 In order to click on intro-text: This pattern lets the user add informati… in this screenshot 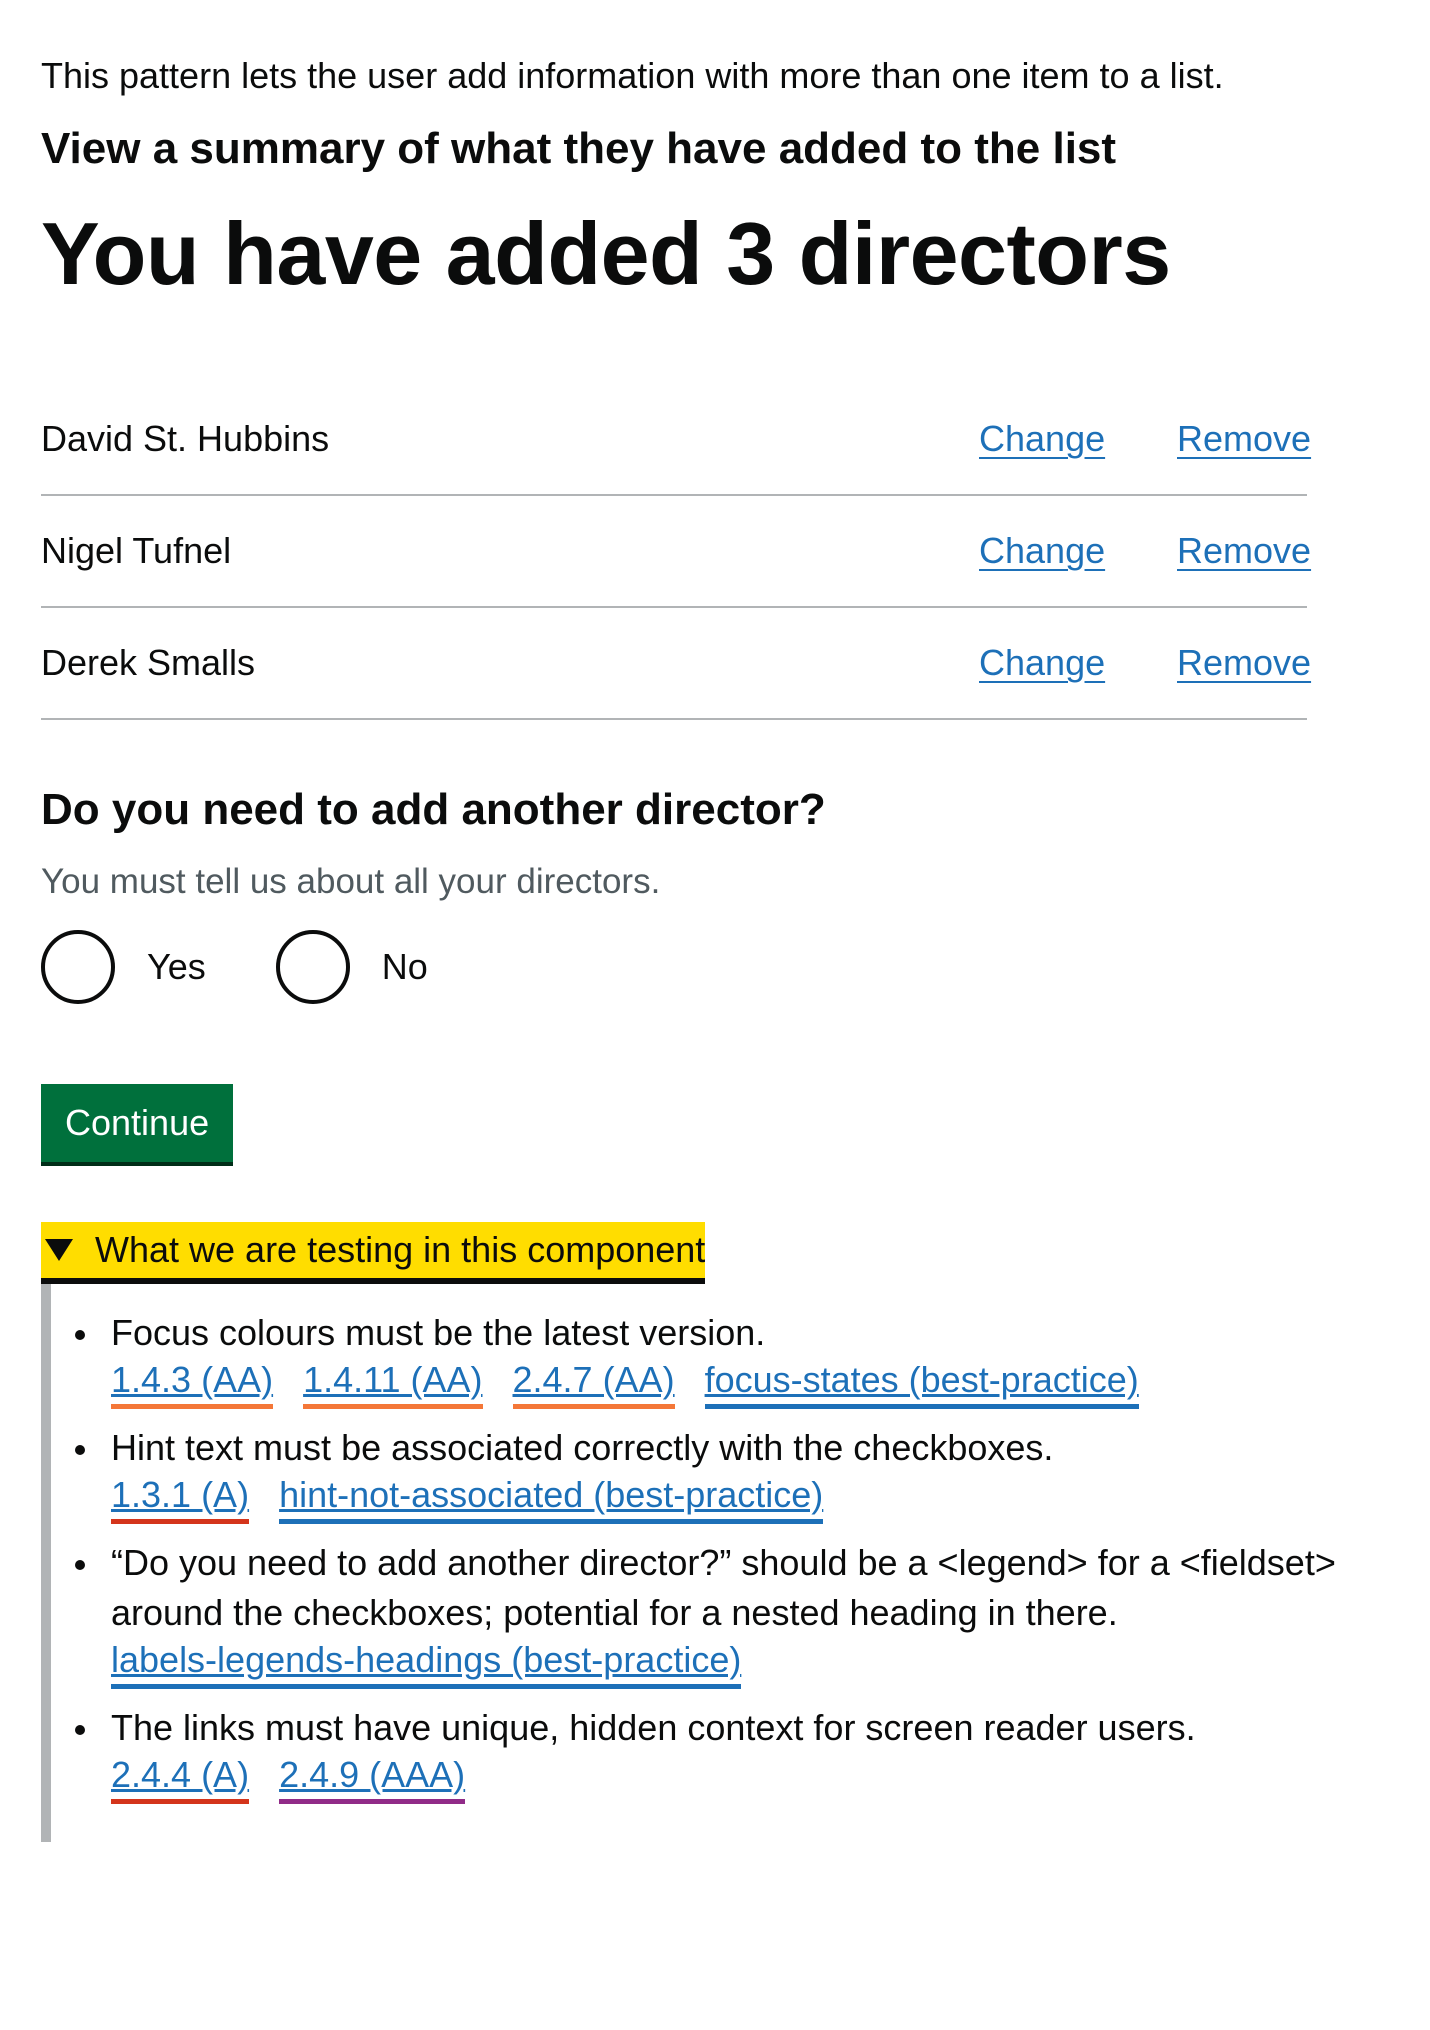, I will do `click(632, 75)`.